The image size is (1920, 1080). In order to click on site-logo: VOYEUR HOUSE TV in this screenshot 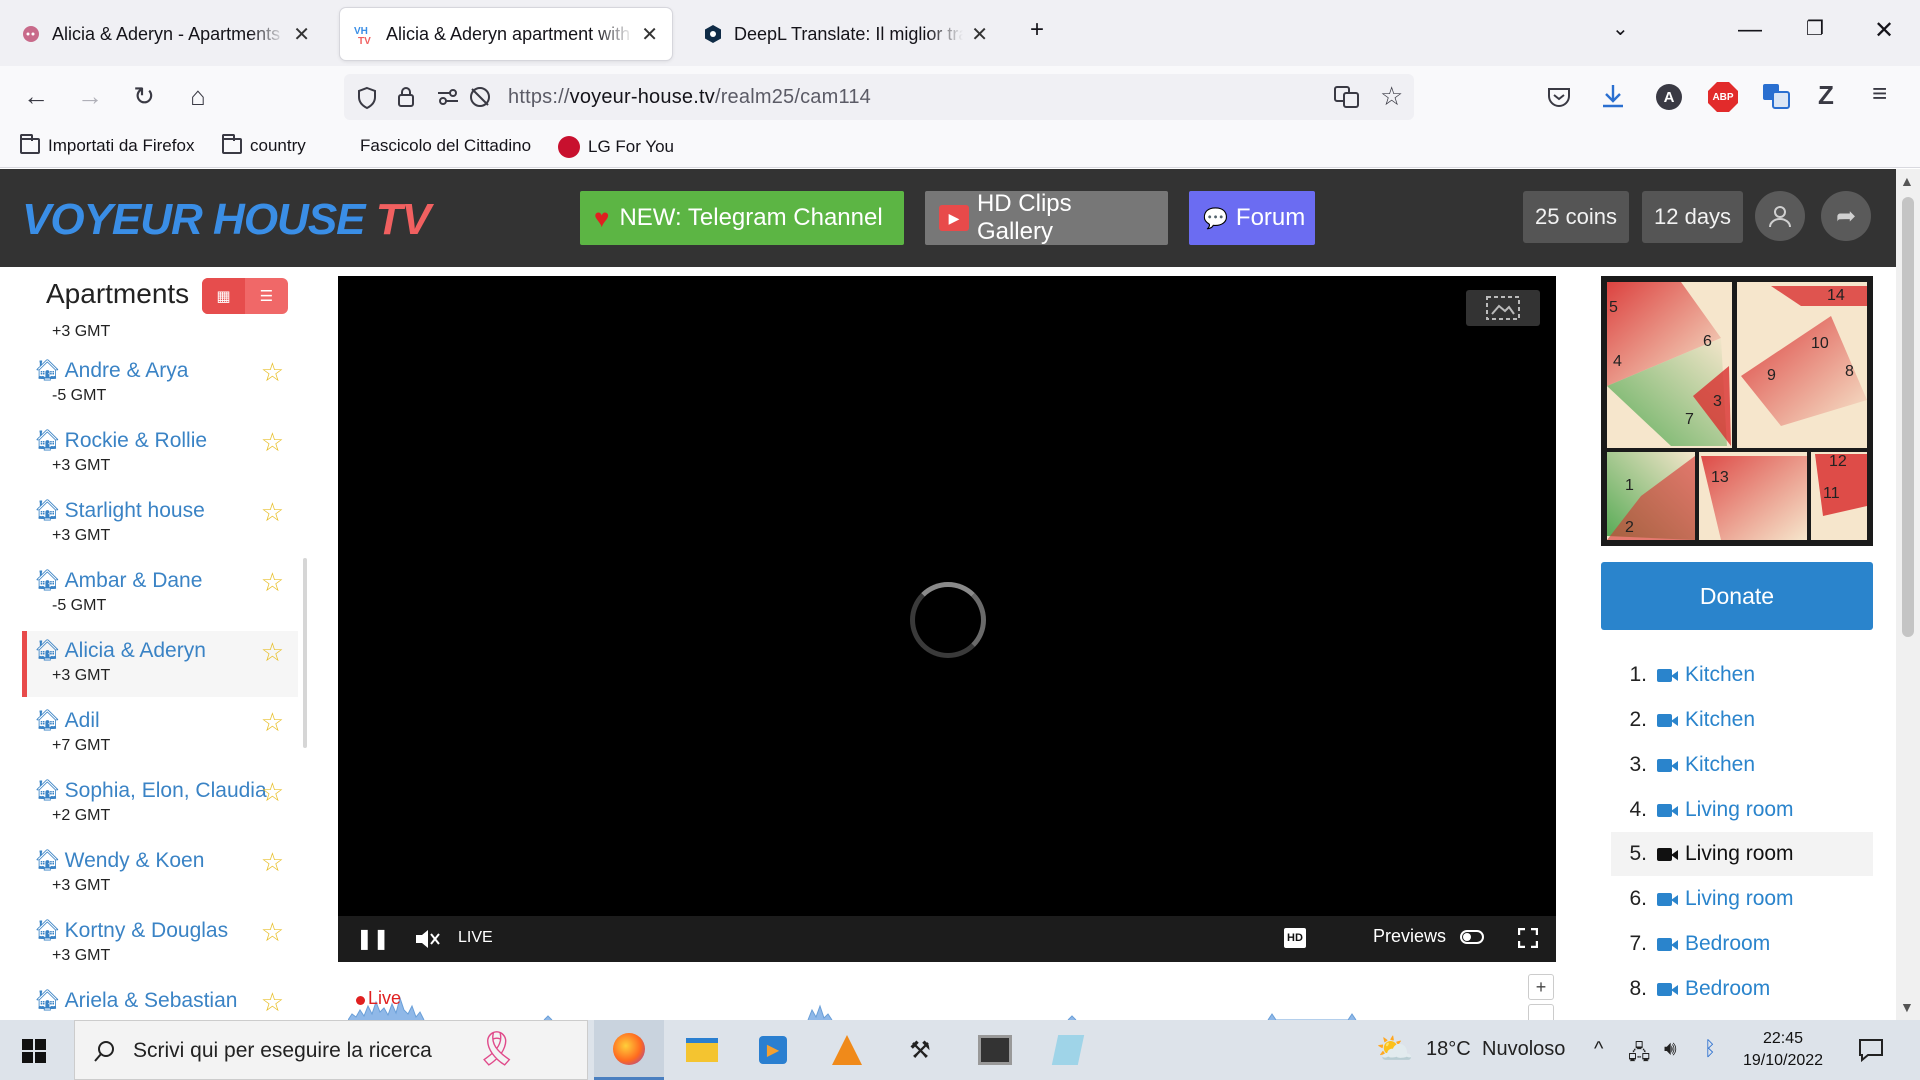, I will do `click(226, 220)`.